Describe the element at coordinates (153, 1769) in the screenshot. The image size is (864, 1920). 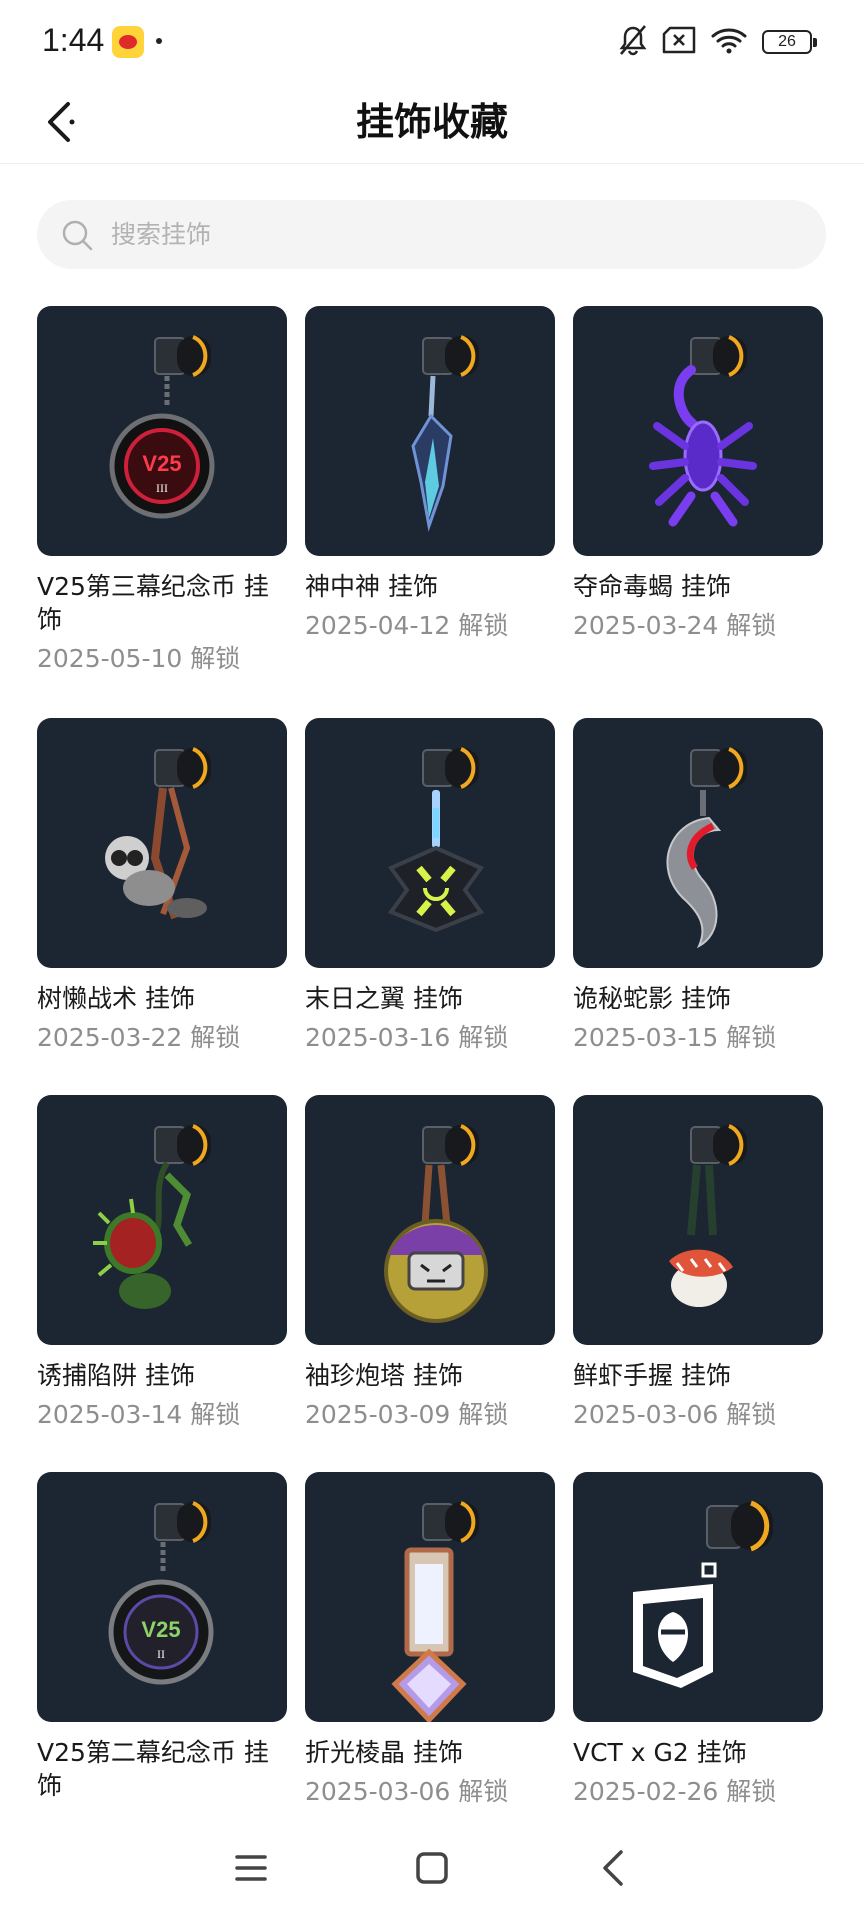
I see `charm-name: V25第二幕纪念币 挂饰` at that location.